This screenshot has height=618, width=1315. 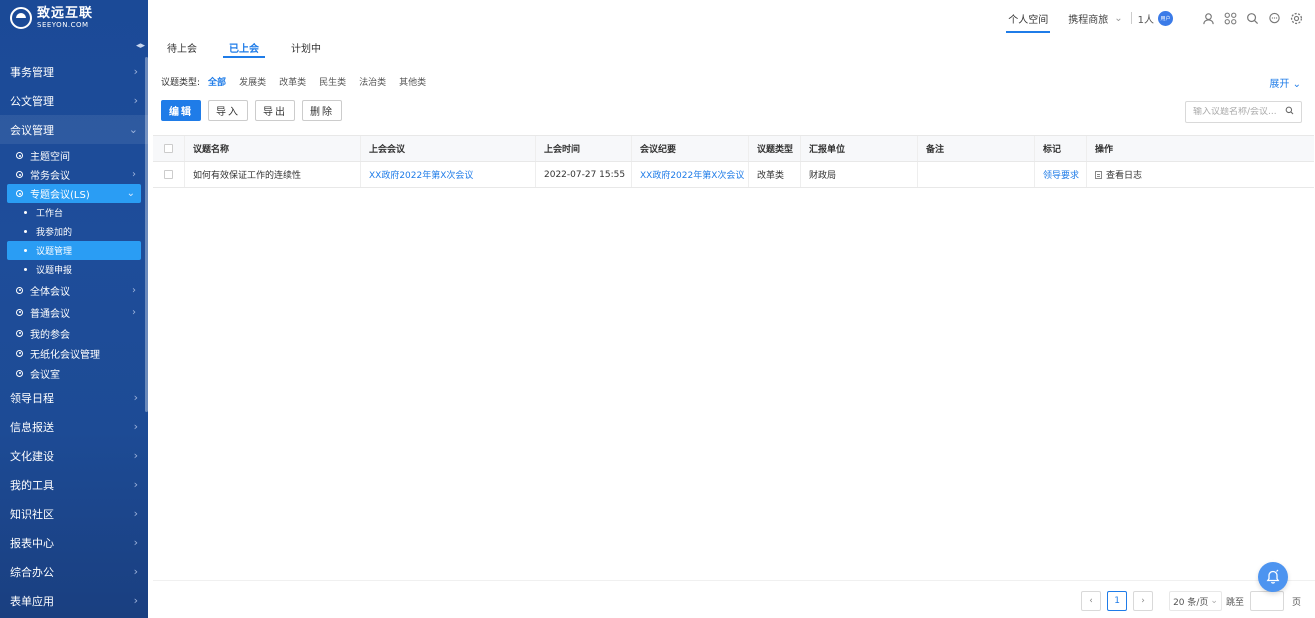 I want to click on view-log-link: 查看日志, so click(x=1124, y=174).